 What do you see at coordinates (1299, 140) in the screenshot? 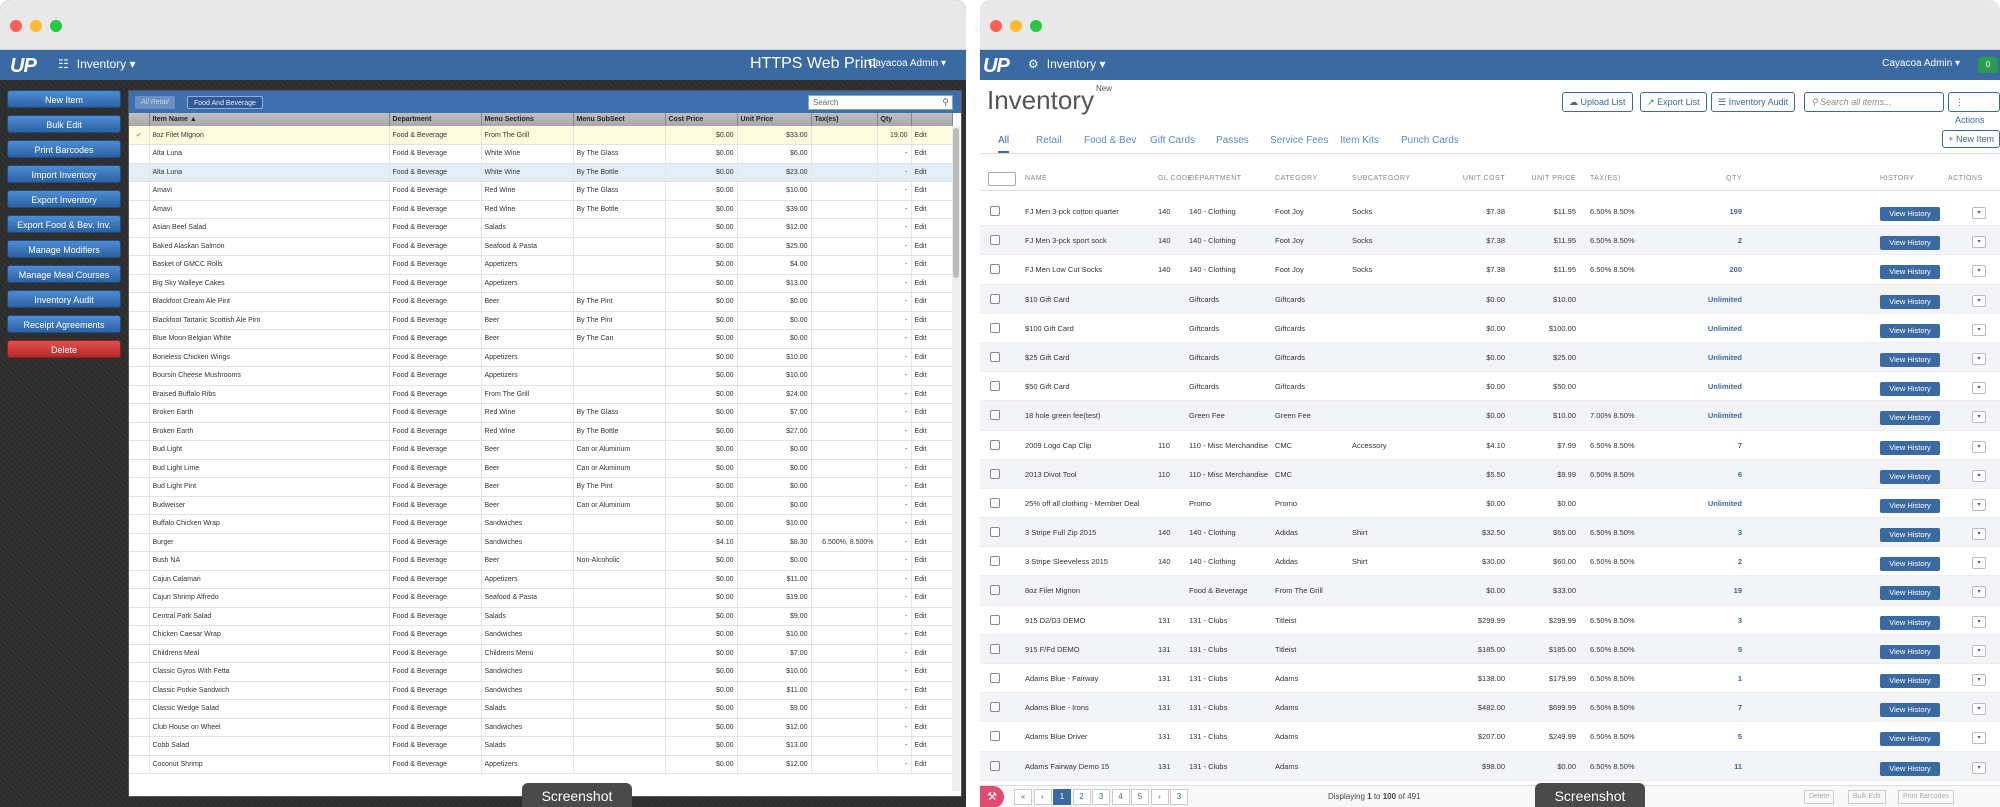
I see `tab-service-fees: Service Fees` at bounding box center [1299, 140].